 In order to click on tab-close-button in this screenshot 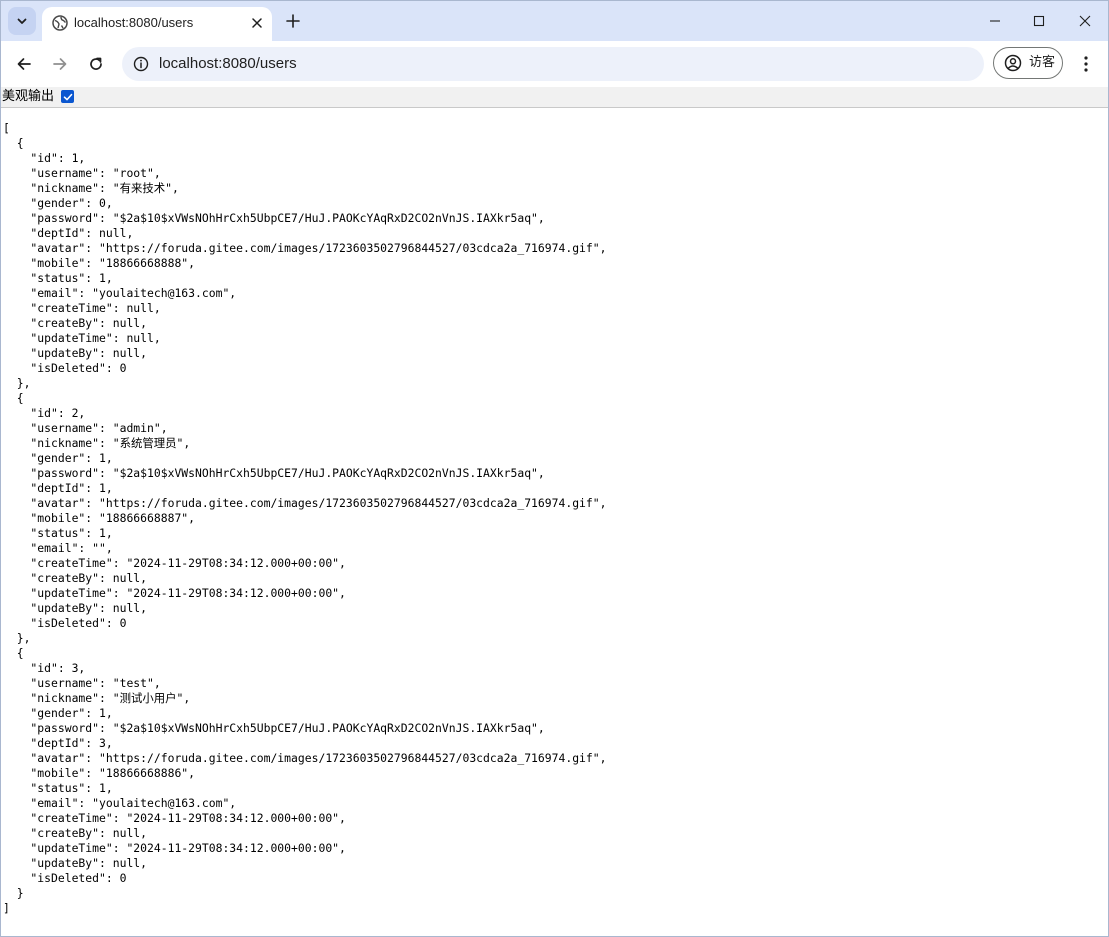, I will do `click(257, 23)`.